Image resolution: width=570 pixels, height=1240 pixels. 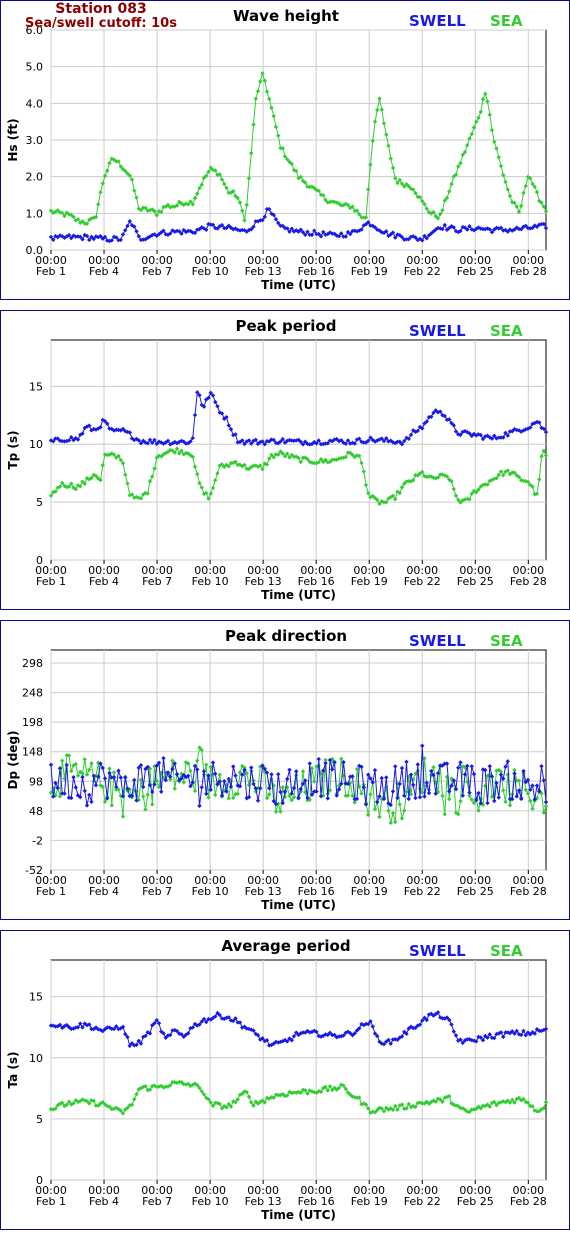 What do you see at coordinates (32, 752) in the screenshot?
I see `y-tick-label: 148` at bounding box center [32, 752].